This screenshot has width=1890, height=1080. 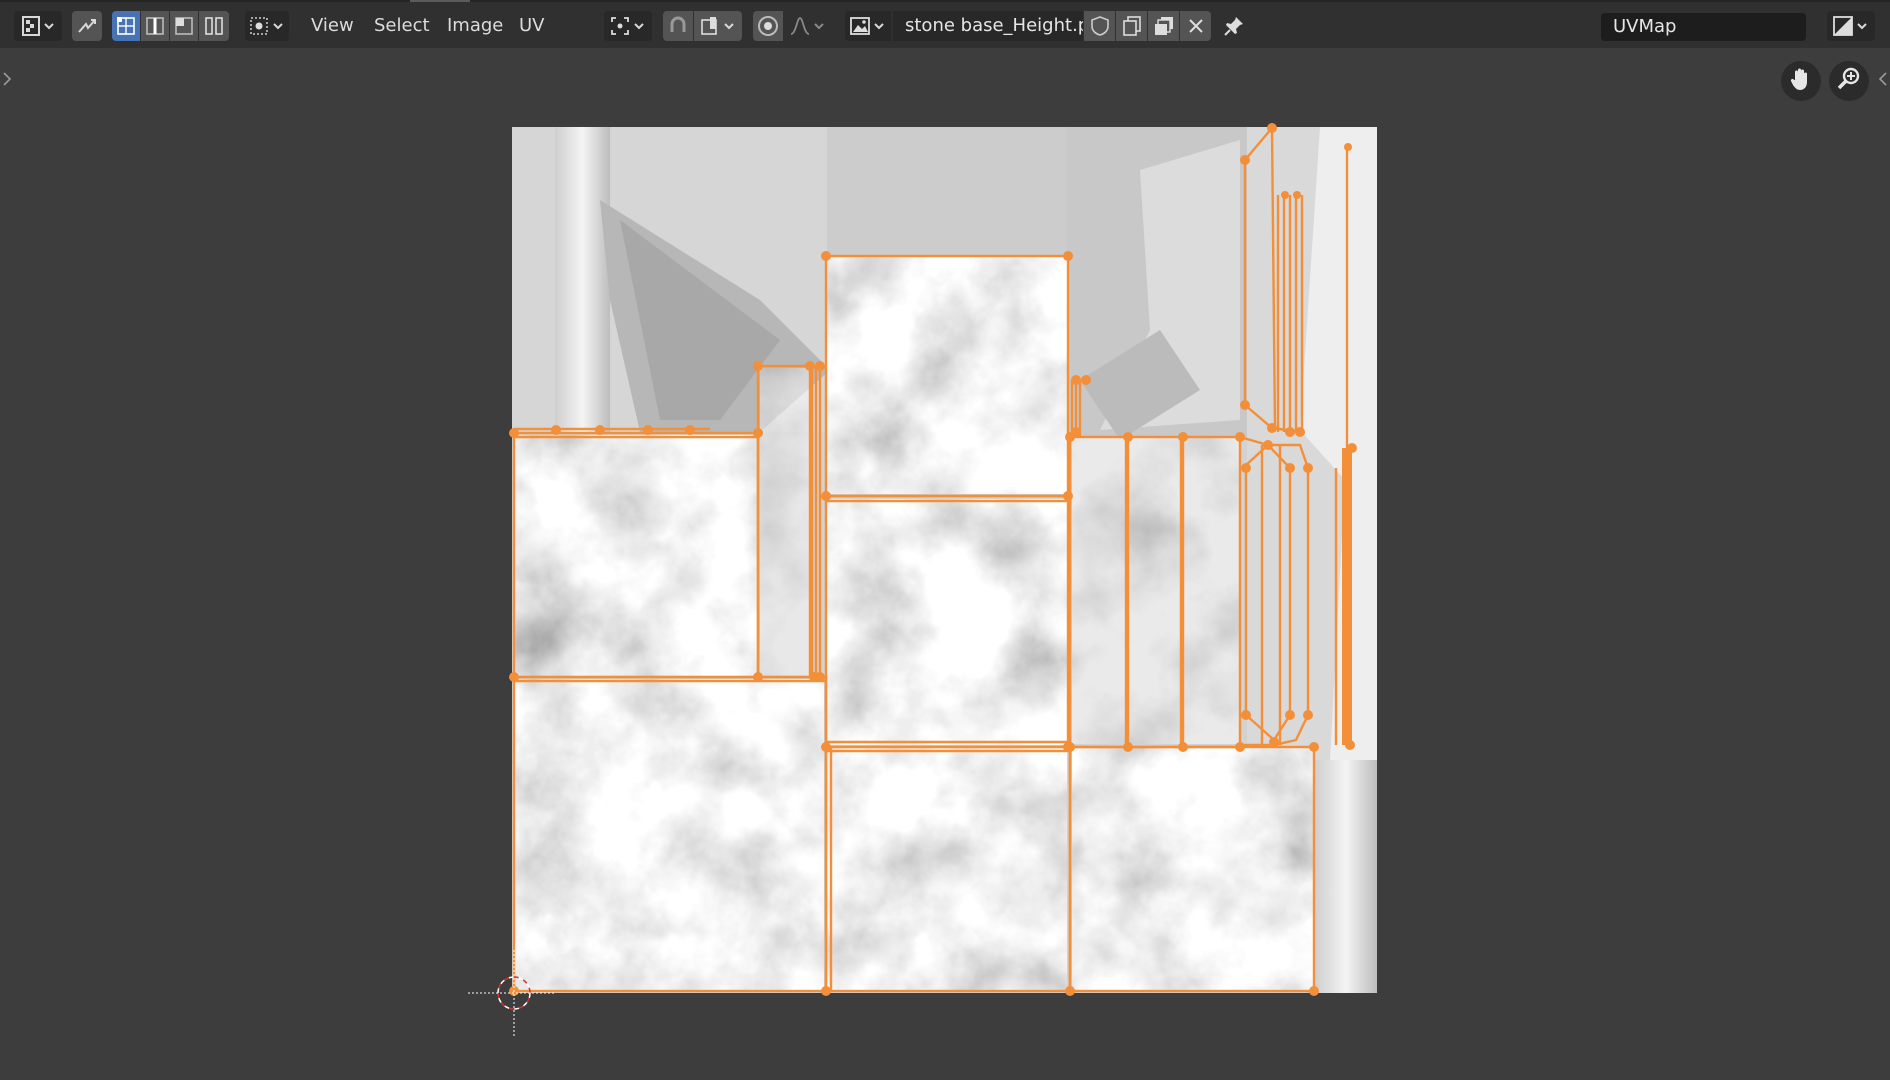 I want to click on uv-dense-edge-strip, so click(x=1347, y=596).